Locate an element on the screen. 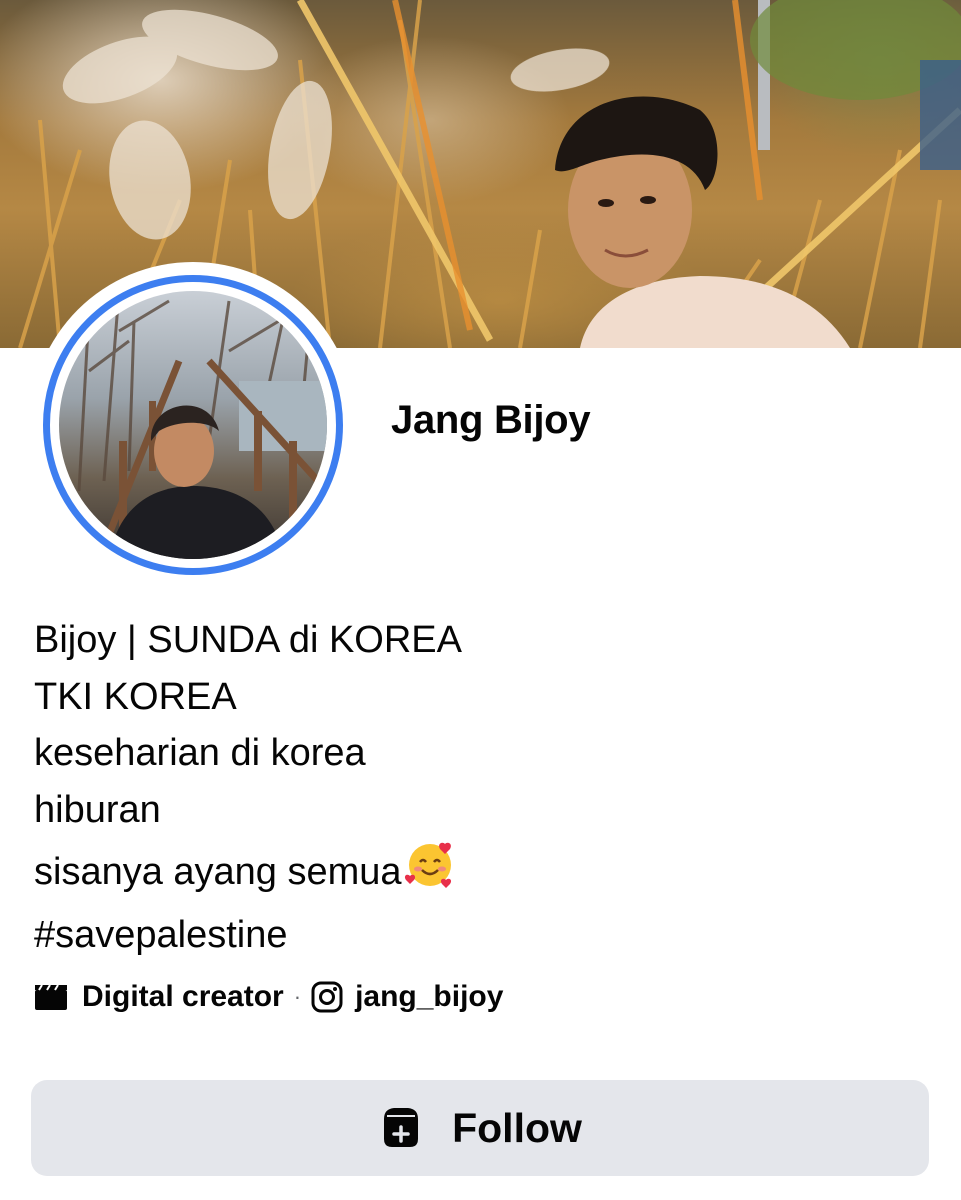 The width and height of the screenshot is (961, 1200). bio-line: hiburan is located at coordinates (97, 809).